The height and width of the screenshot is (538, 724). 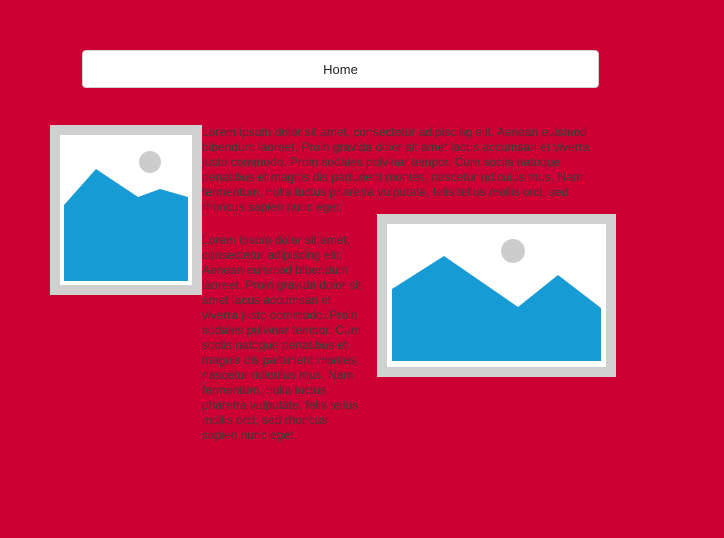 I want to click on home-button: Home, so click(x=340, y=69).